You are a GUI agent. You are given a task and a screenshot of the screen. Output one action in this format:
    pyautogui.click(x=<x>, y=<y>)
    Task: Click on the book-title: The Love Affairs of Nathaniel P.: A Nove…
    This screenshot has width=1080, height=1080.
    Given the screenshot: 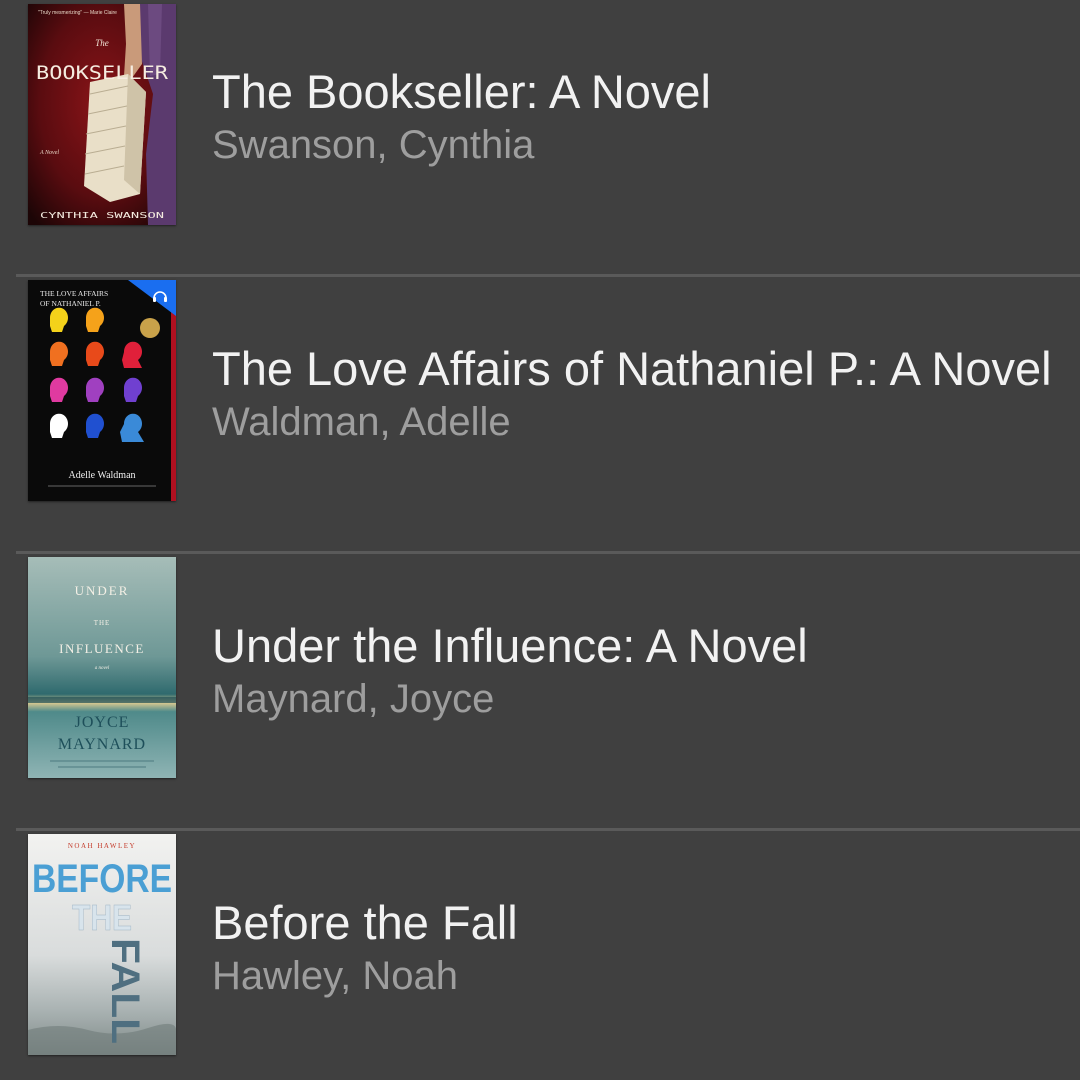 What is the action you would take?
    pyautogui.click(x=632, y=368)
    